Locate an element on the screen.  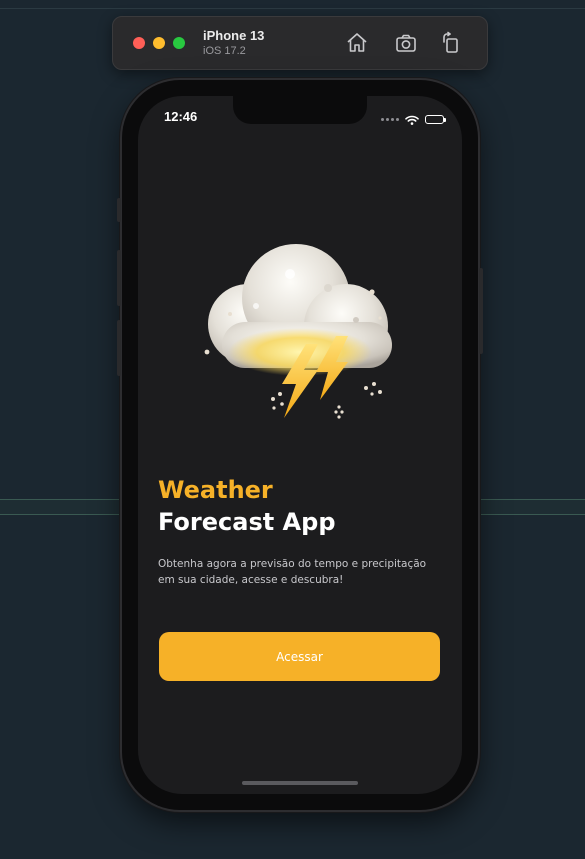
rotate-icon is located at coordinates (451, 43).